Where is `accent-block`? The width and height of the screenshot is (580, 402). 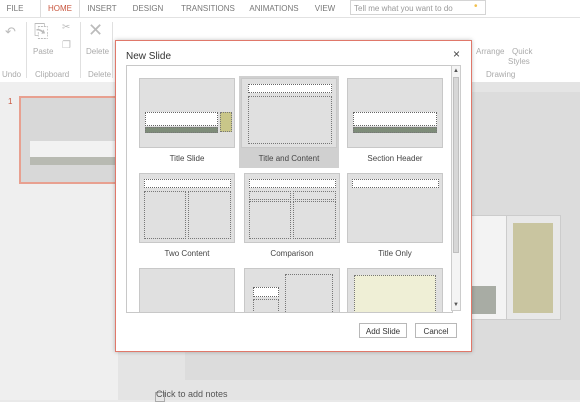
accent-block is located at coordinates (226, 122).